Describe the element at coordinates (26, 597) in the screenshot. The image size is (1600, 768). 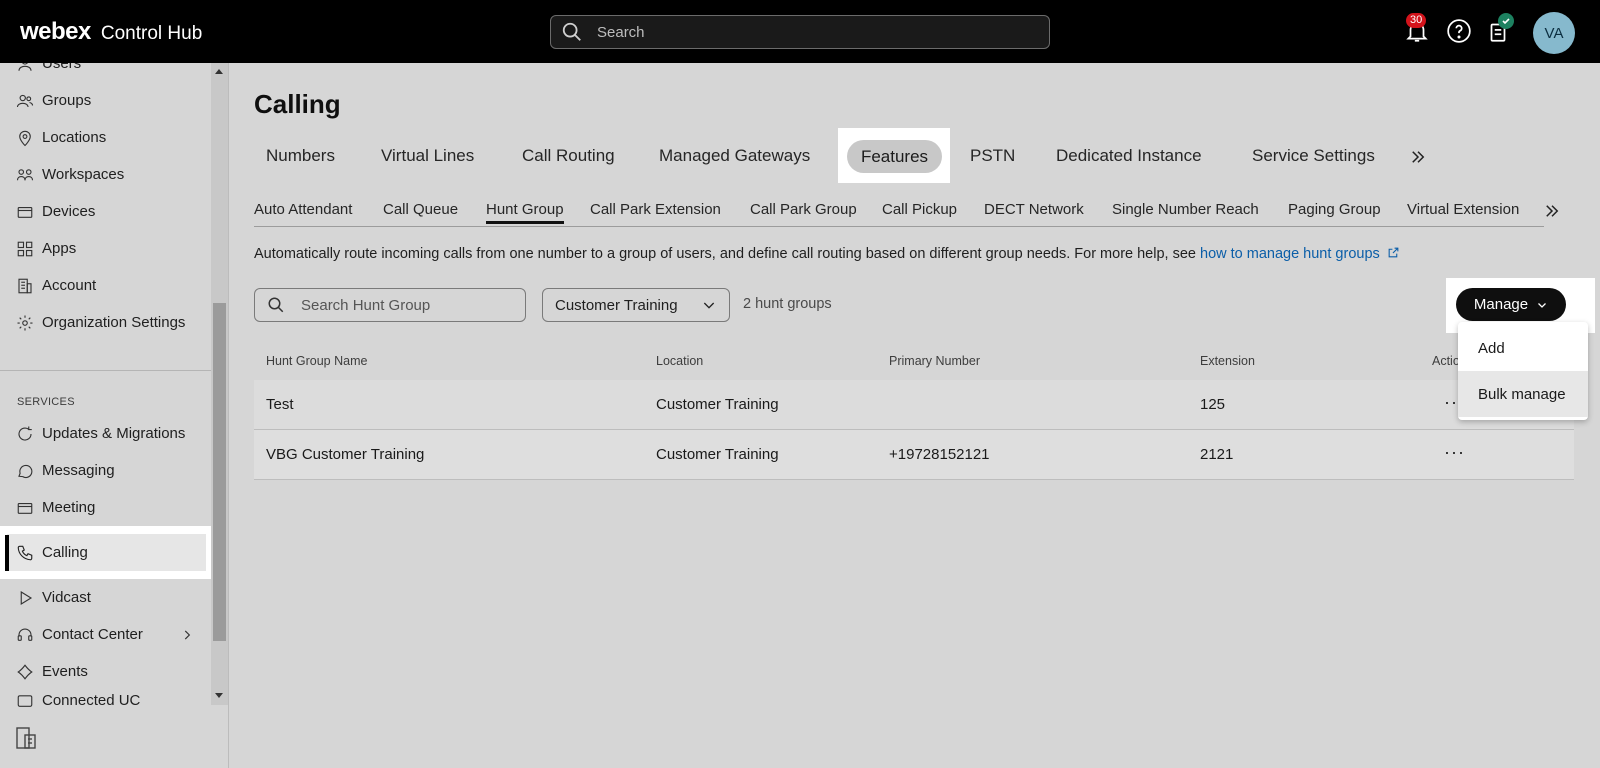
I see `play-icon` at that location.